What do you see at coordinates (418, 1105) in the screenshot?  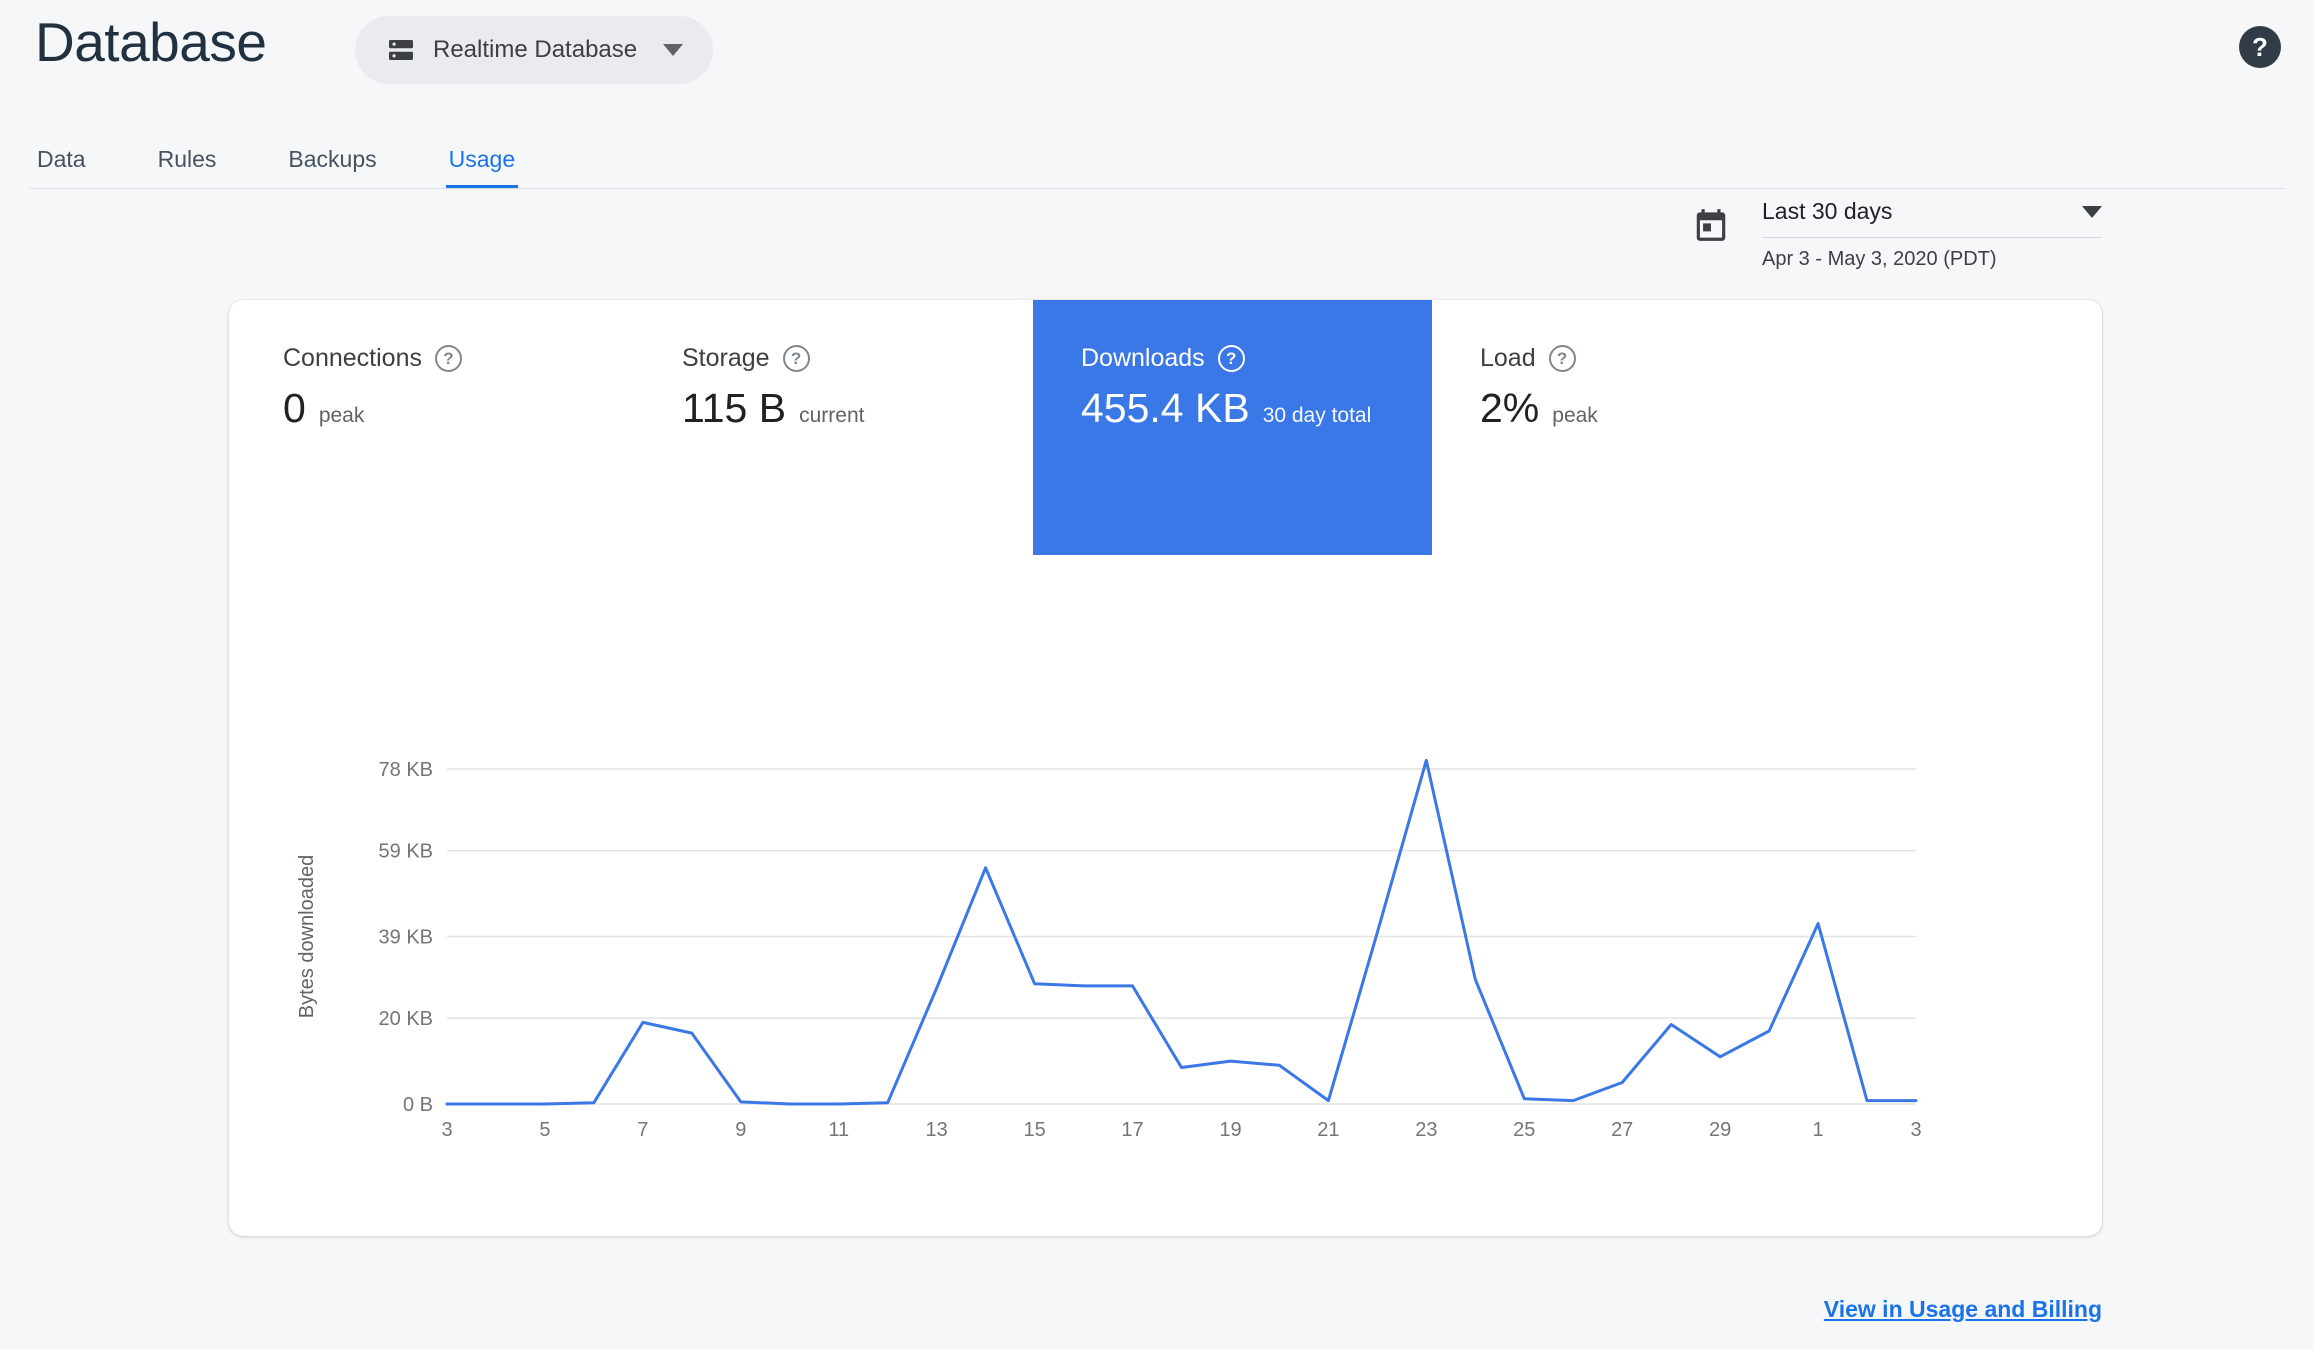 I see `svg-text: 0 B` at bounding box center [418, 1105].